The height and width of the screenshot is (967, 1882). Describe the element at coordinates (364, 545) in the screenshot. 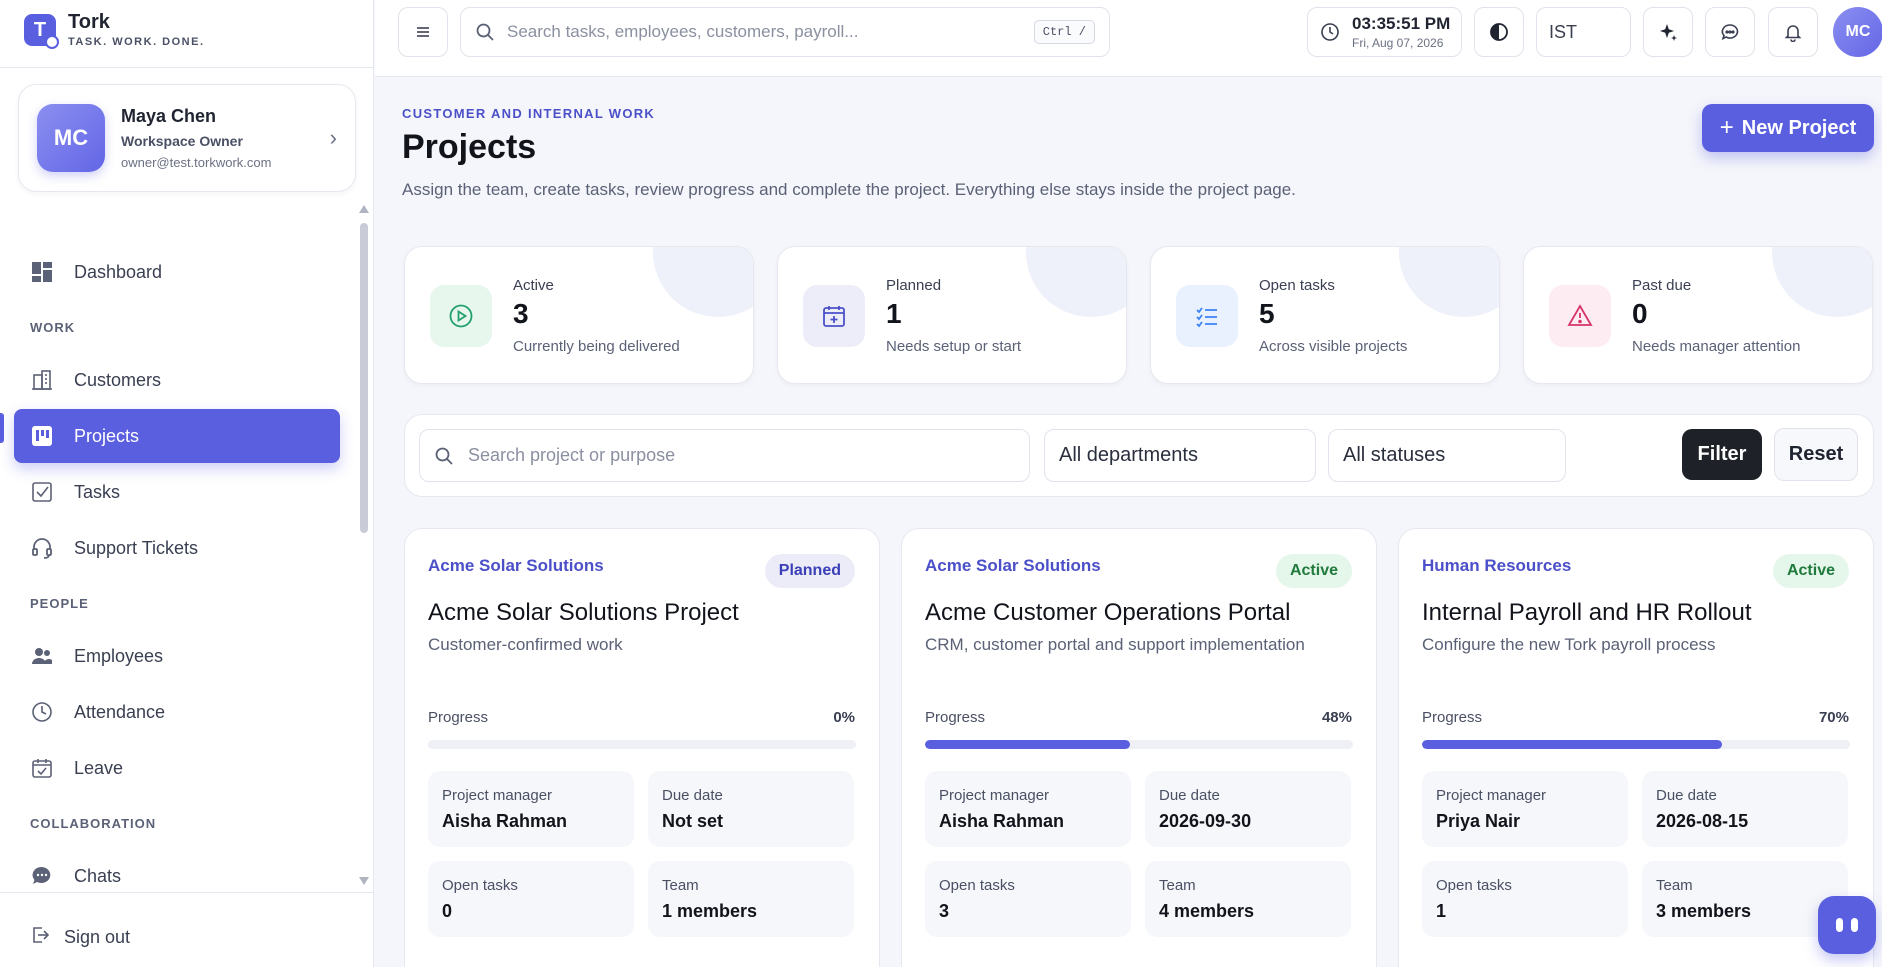

I see `sidebar-scrollbar` at that location.